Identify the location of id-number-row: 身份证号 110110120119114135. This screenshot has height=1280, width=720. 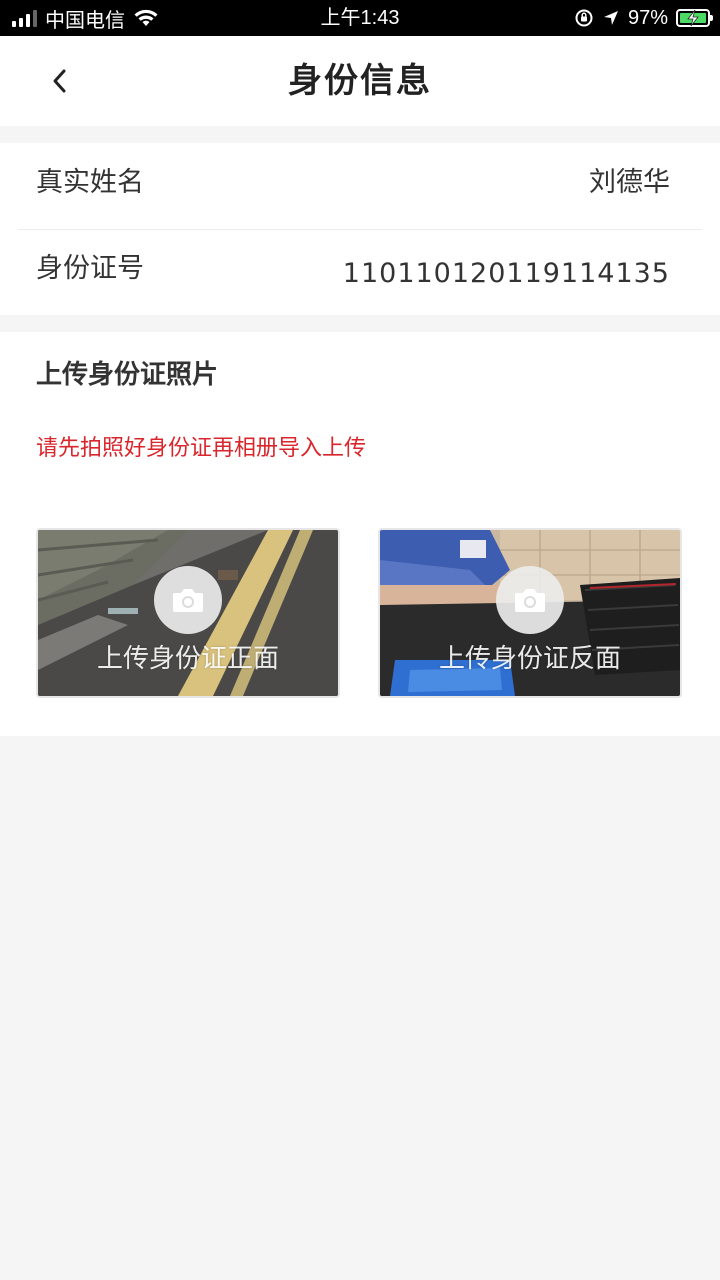
(360, 272).